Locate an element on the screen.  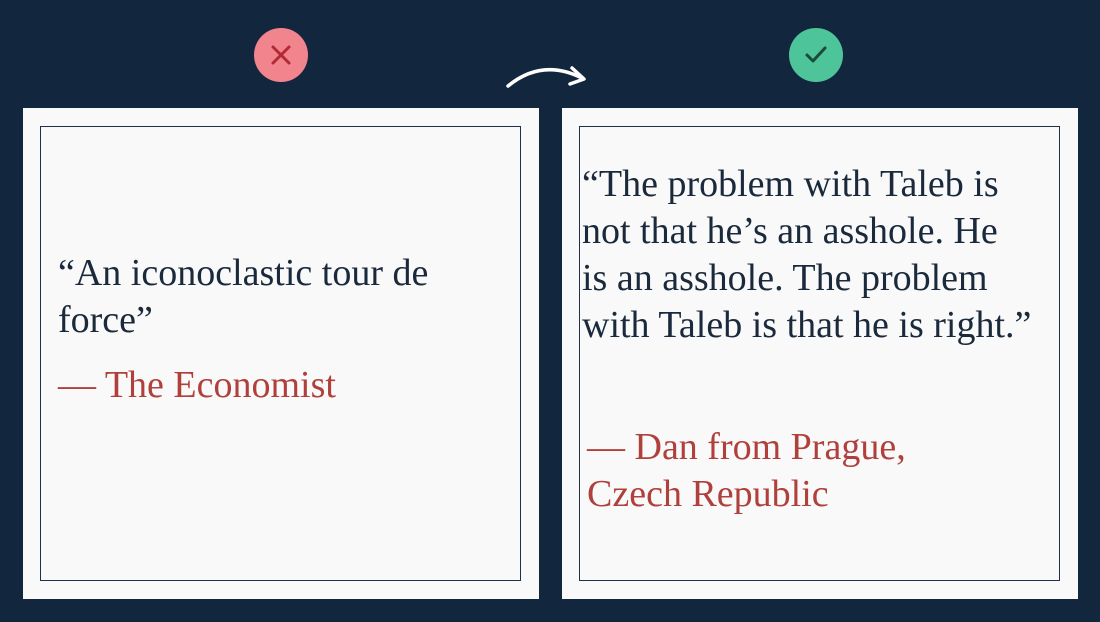
good-badge is located at coordinates (816, 55).